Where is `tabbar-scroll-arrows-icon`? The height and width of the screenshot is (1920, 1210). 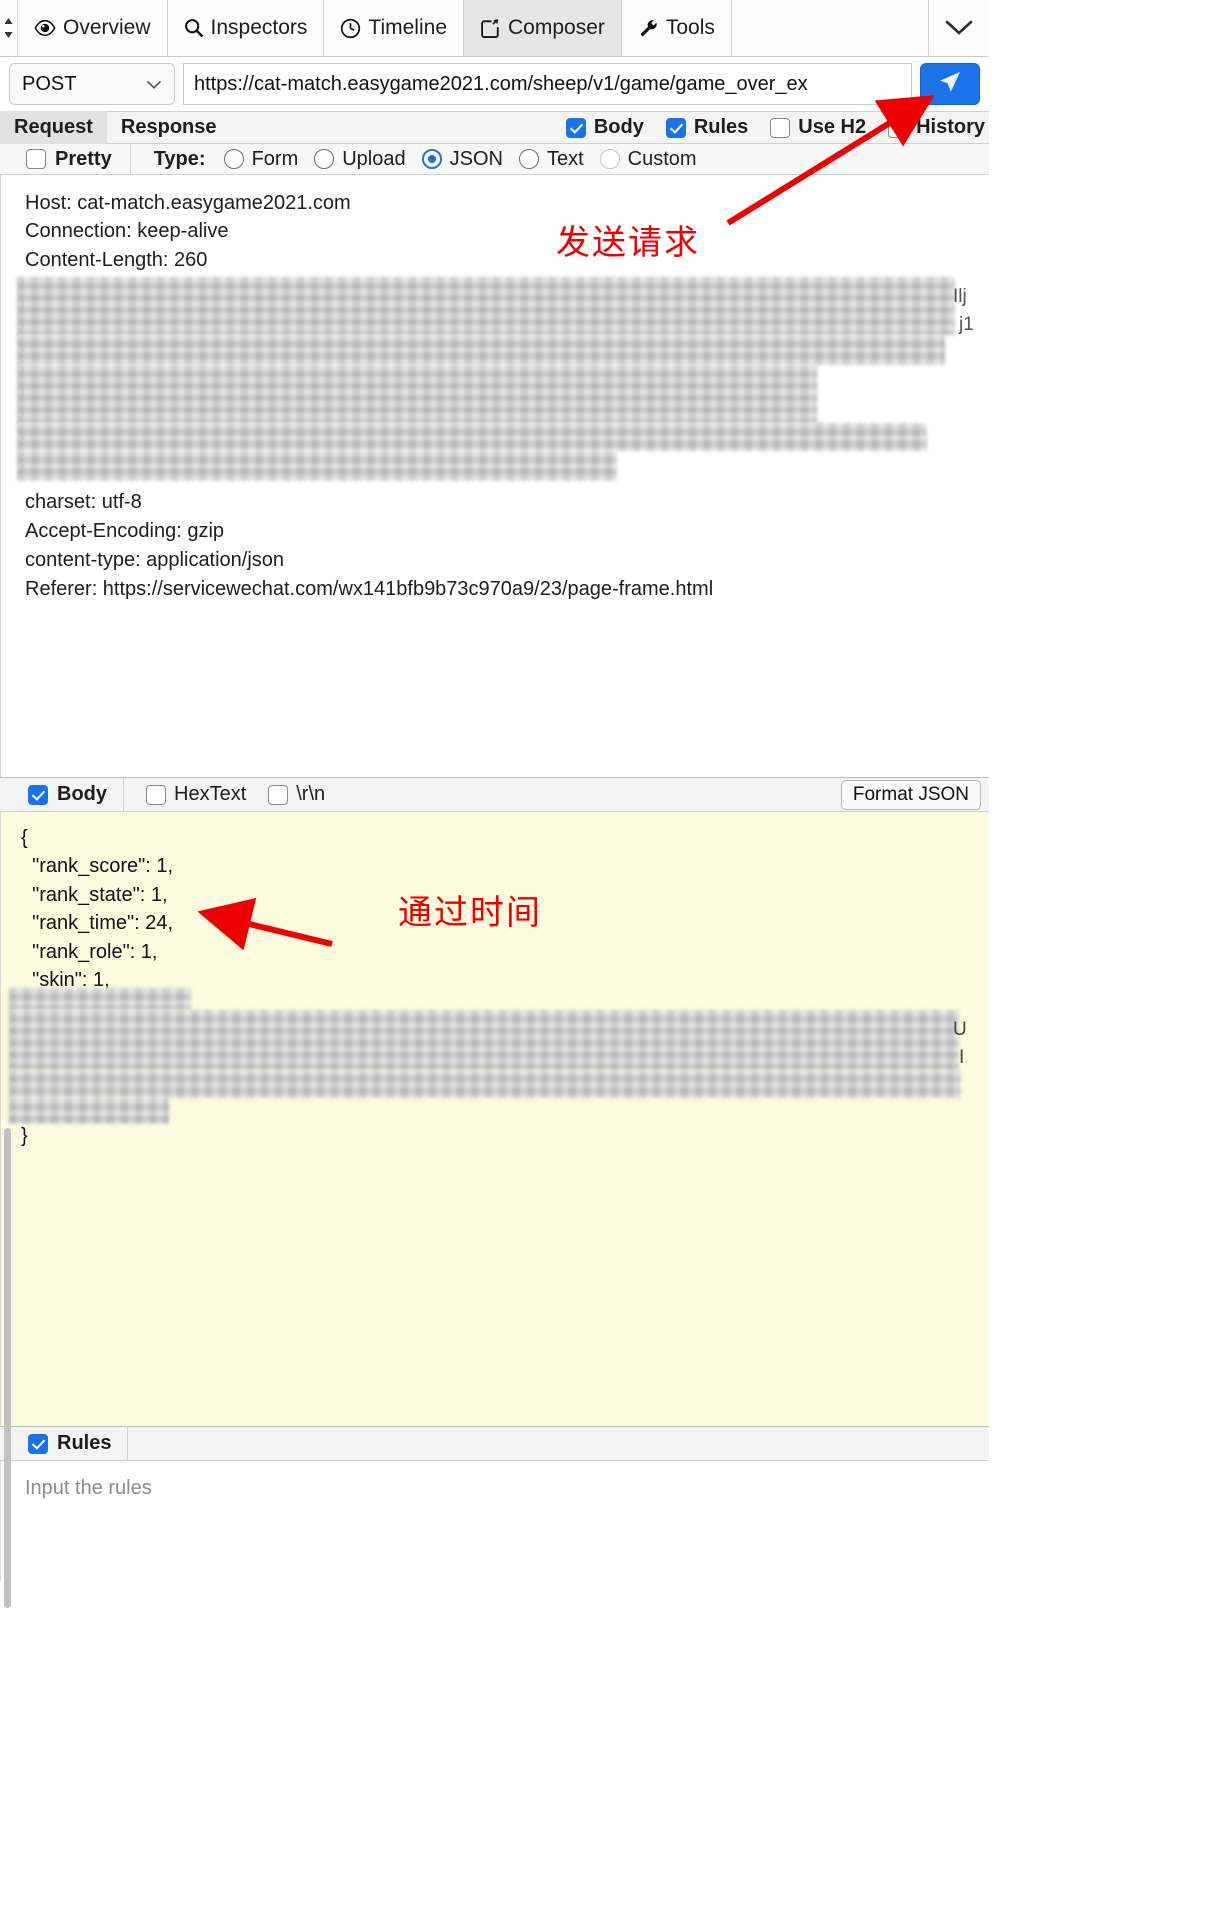 tabbar-scroll-arrows-icon is located at coordinates (9, 28).